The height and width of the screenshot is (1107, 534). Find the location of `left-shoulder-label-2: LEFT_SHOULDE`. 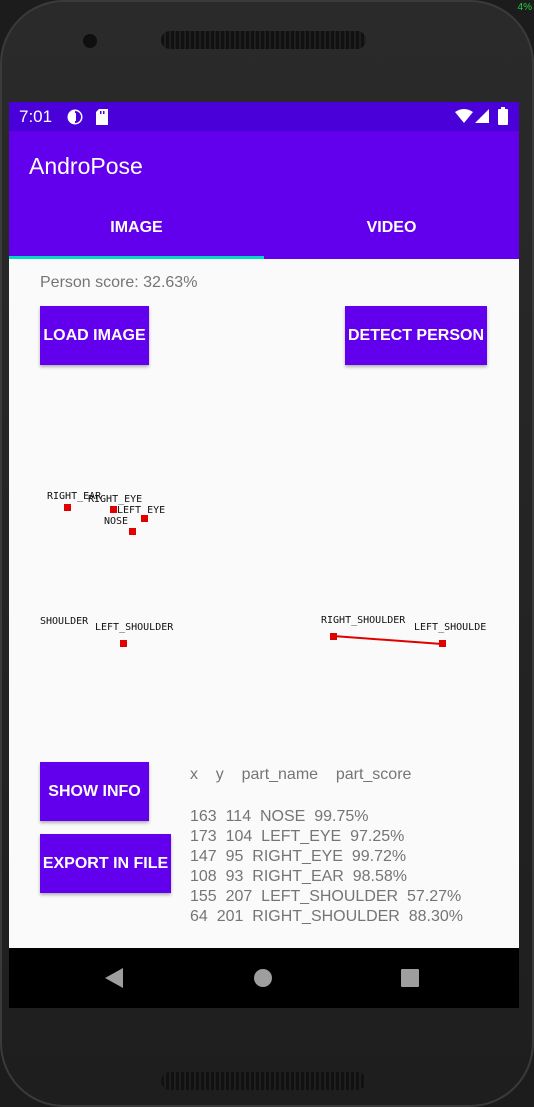

left-shoulder-label-2: LEFT_SHOULDE is located at coordinates (450, 627).